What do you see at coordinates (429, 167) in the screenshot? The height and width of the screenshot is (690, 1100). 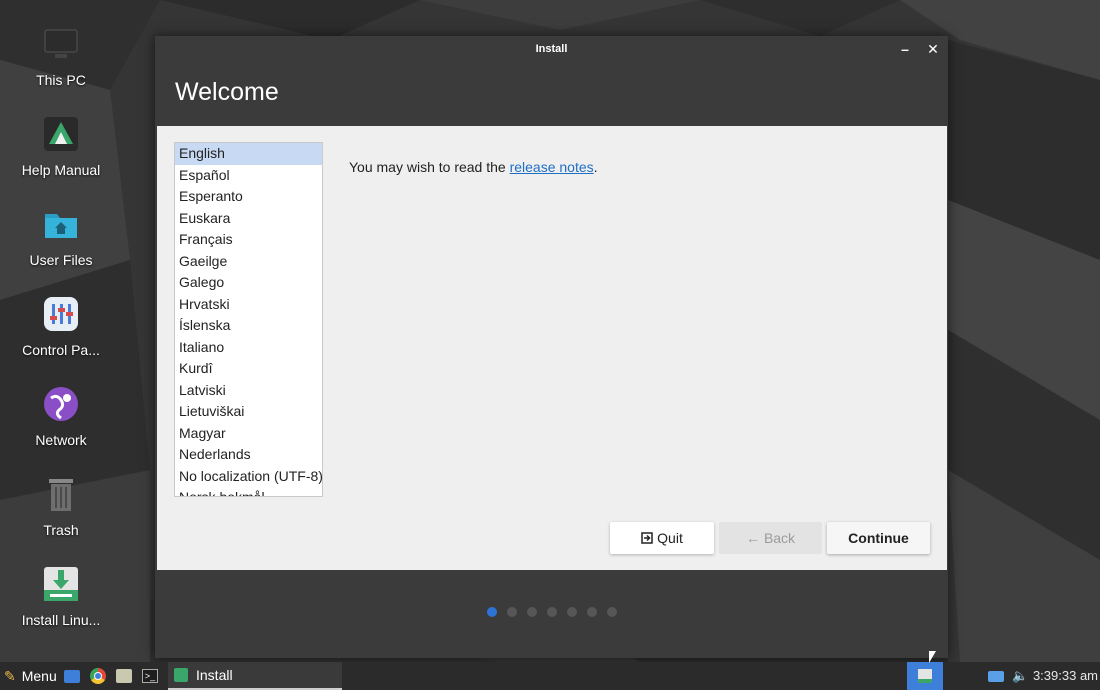 I see `release-notes-prefix: You may wish to read the` at bounding box center [429, 167].